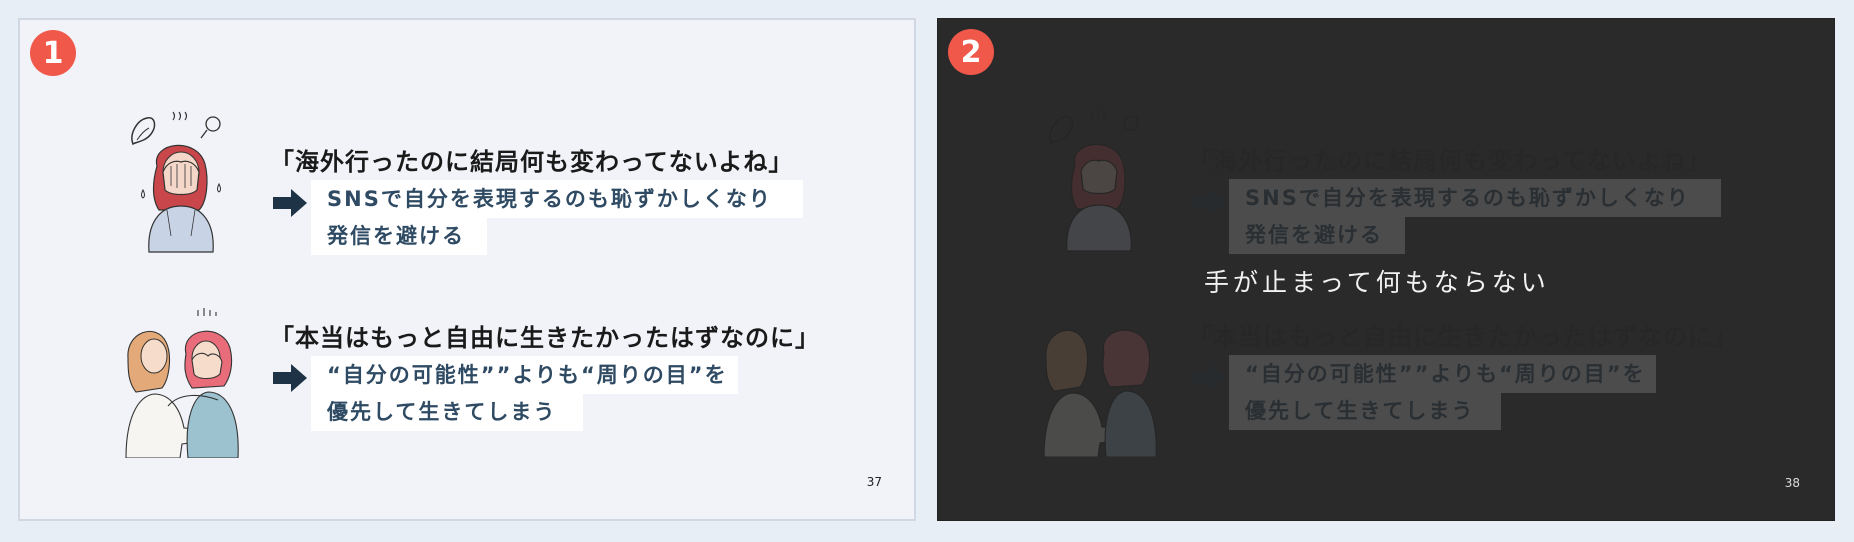 This screenshot has height=542, width=1854. I want to click on overlay-caption: 手が止まって何もならない, so click(1377, 282).